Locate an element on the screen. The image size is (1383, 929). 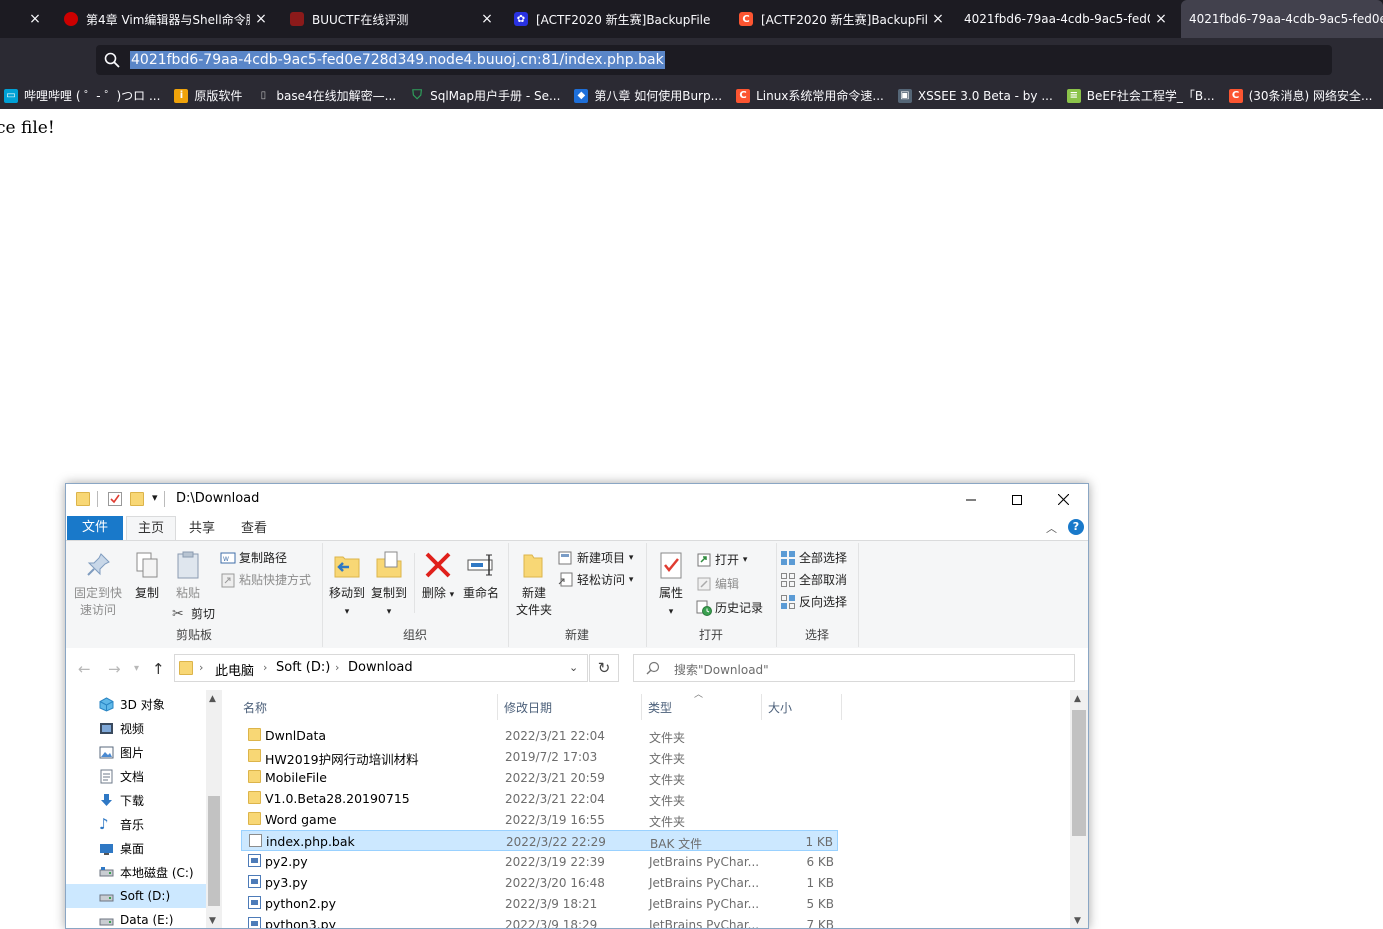
column-size: 大小 is located at coordinates (780, 707).